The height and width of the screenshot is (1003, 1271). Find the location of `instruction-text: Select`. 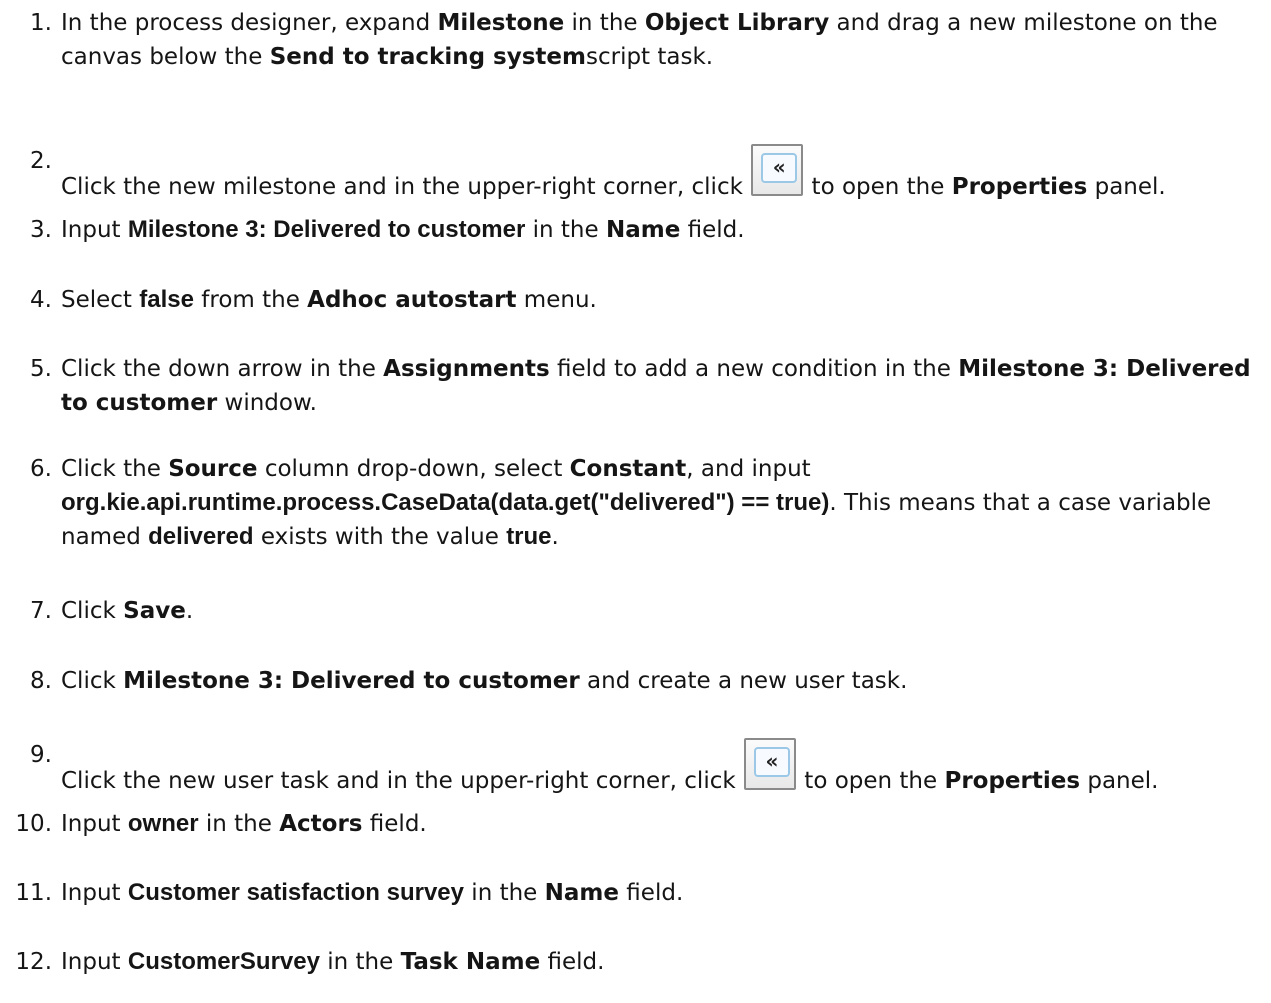

instruction-text: Select is located at coordinates (100, 300).